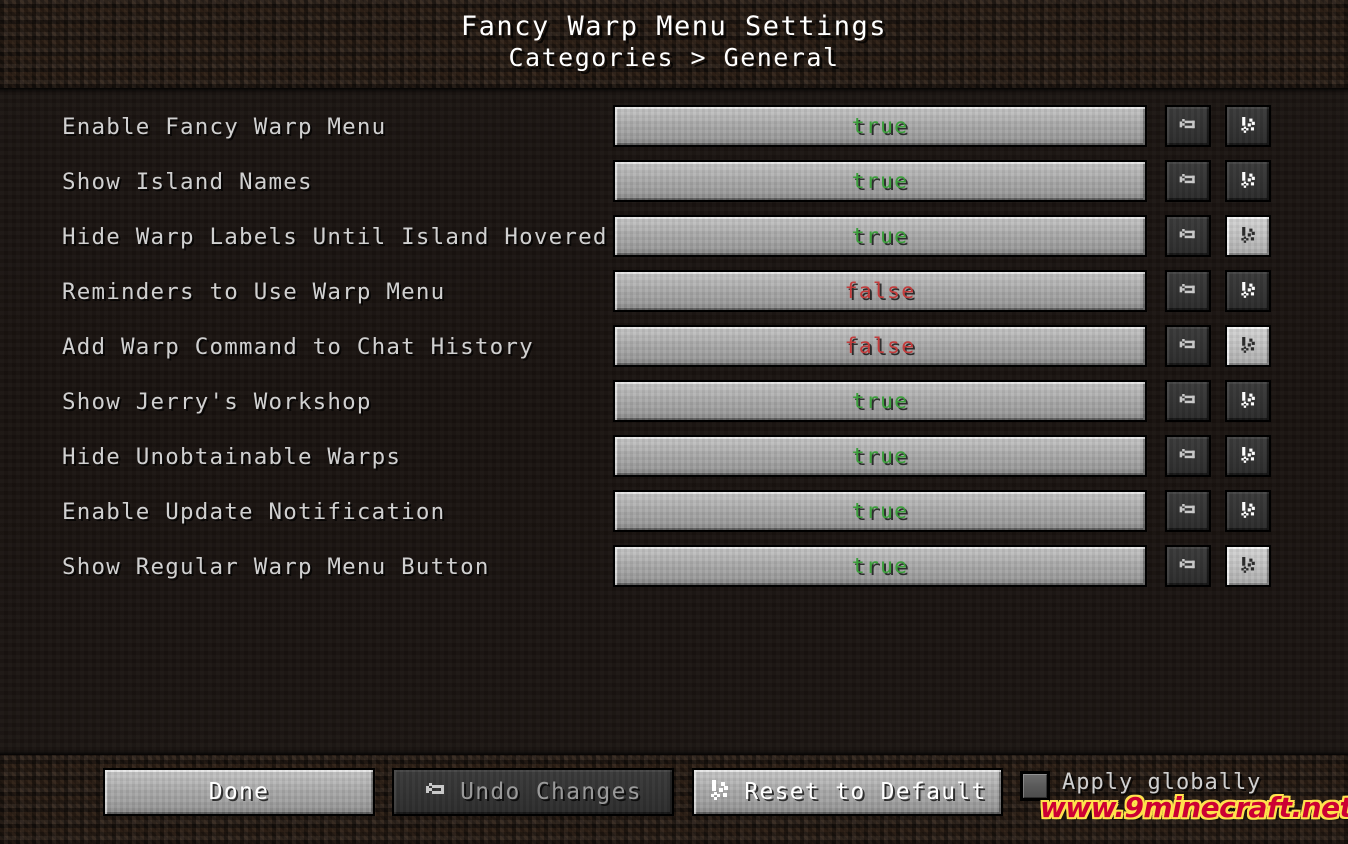 The height and width of the screenshot is (844, 1348). I want to click on setting-label: Hide Warp Labels Until Island Hovered, so click(335, 237).